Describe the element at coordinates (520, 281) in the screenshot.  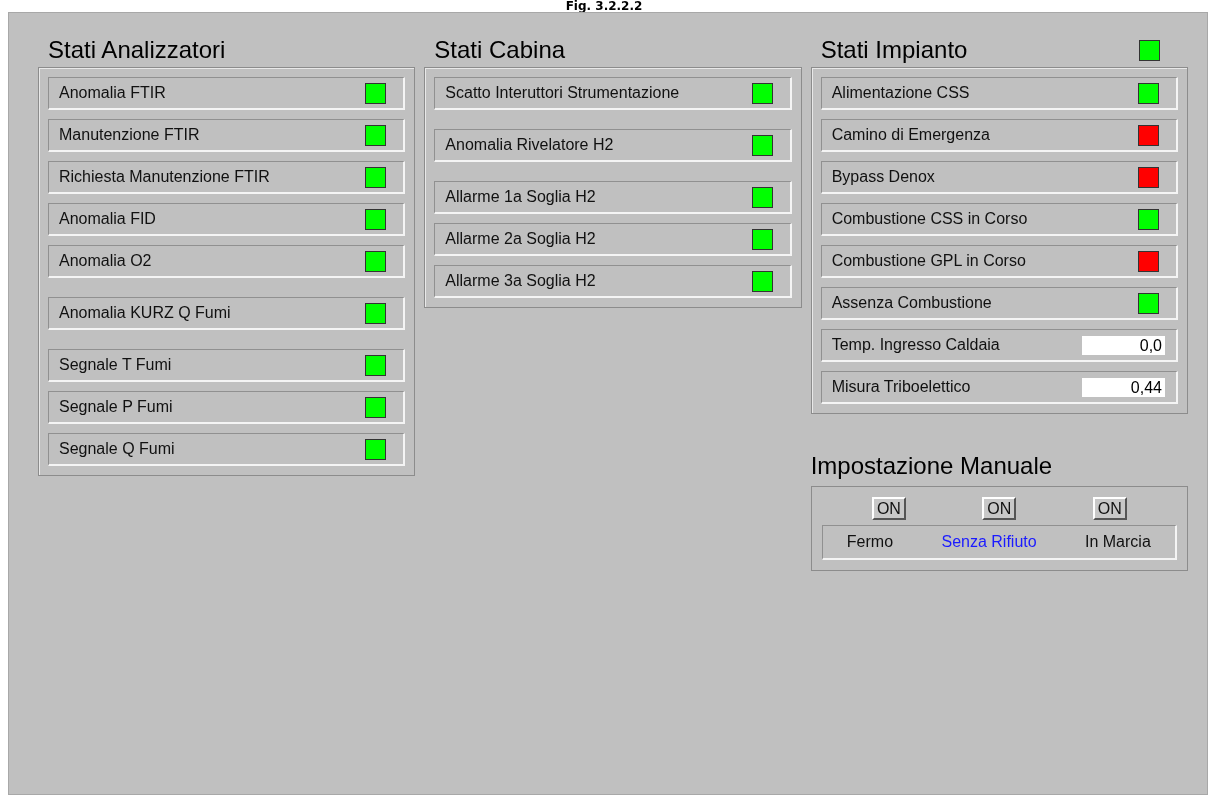
I see `status-label: Allarme 3a Soglia H2` at that location.